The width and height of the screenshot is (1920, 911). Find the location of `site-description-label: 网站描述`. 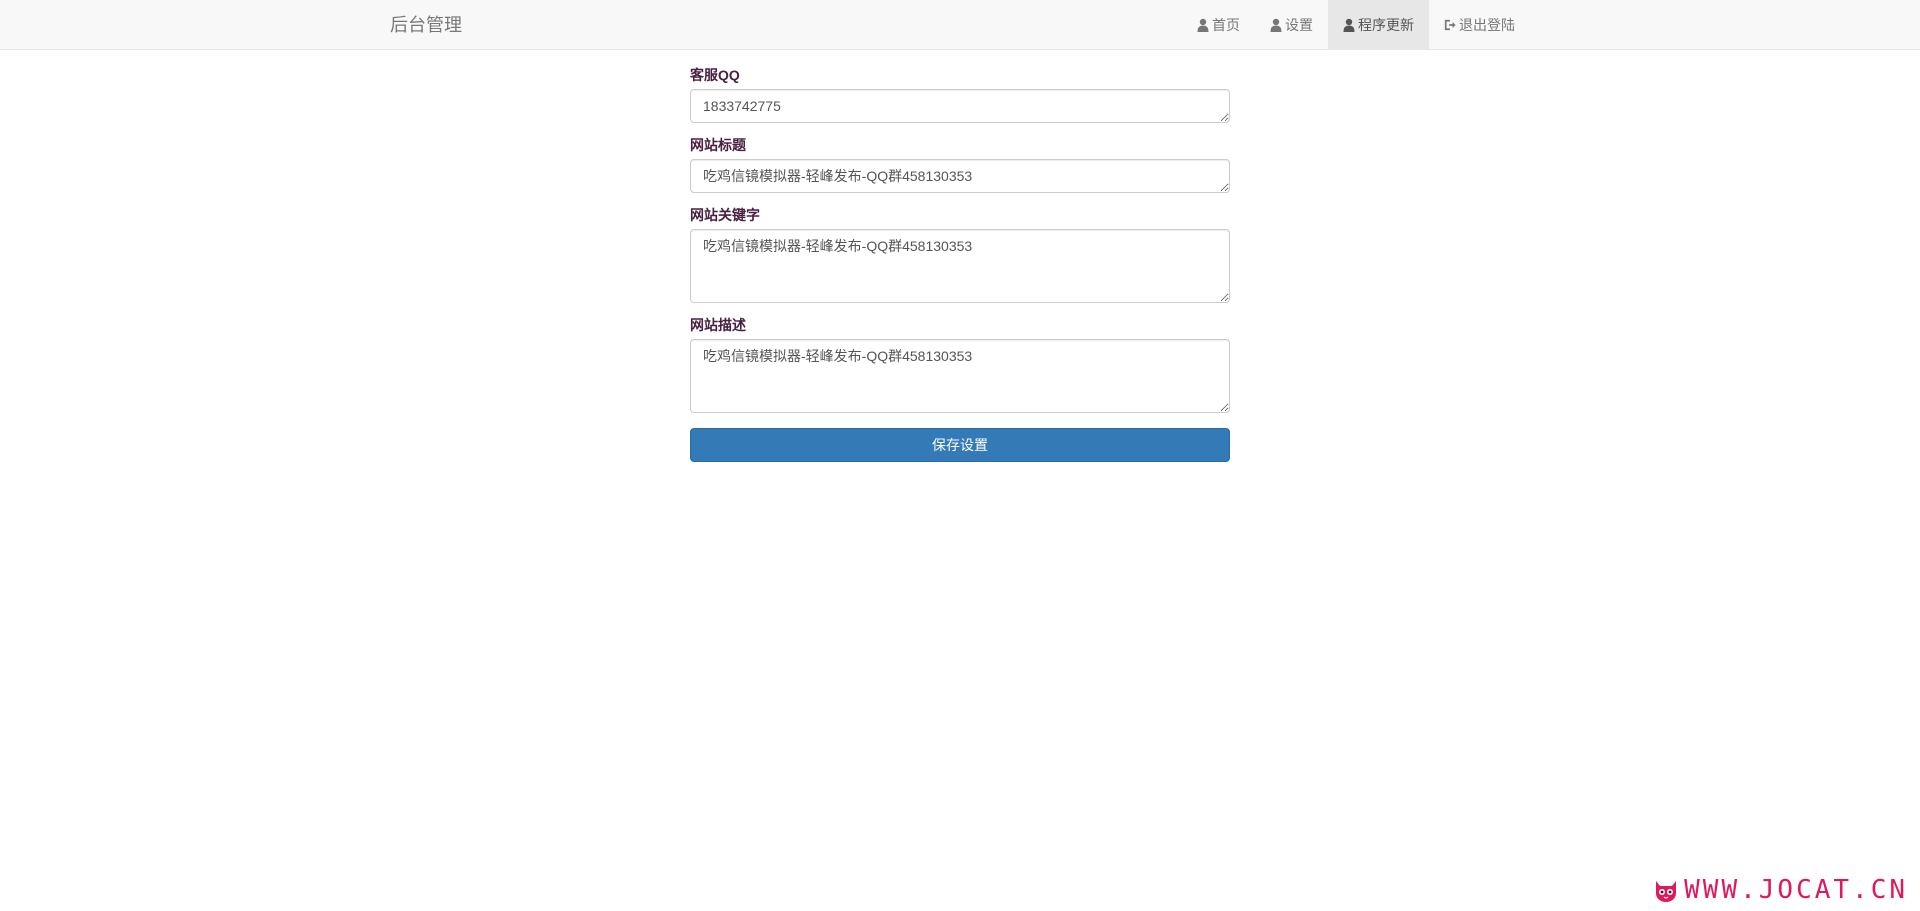

site-description-label: 网站描述 is located at coordinates (718, 325).